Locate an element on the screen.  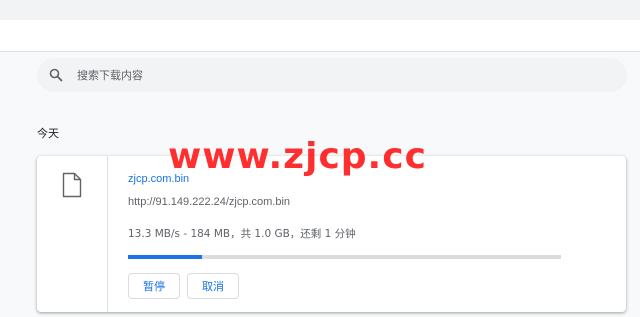
download-status-text: 13.3 MB/s - 184 MB，共 1.0 GB，还剩 1 分钟 is located at coordinates (242, 234).